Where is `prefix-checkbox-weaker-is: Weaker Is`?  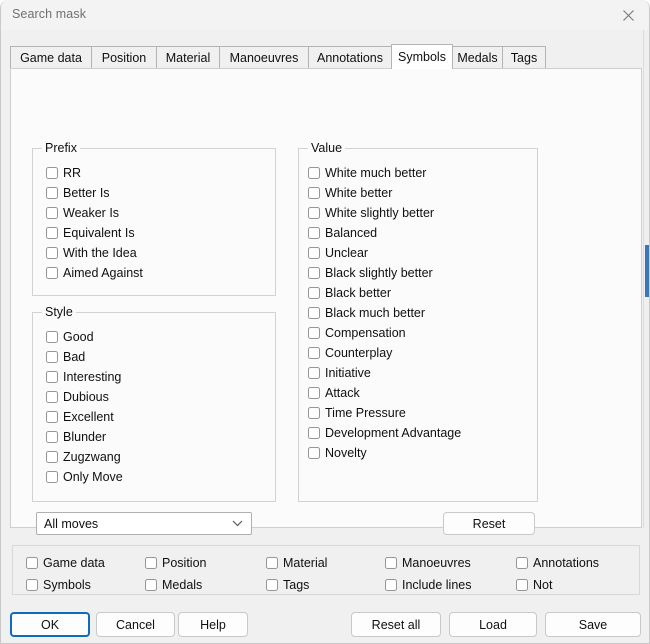
prefix-checkbox-weaker-is: Weaker Is is located at coordinates (82, 213).